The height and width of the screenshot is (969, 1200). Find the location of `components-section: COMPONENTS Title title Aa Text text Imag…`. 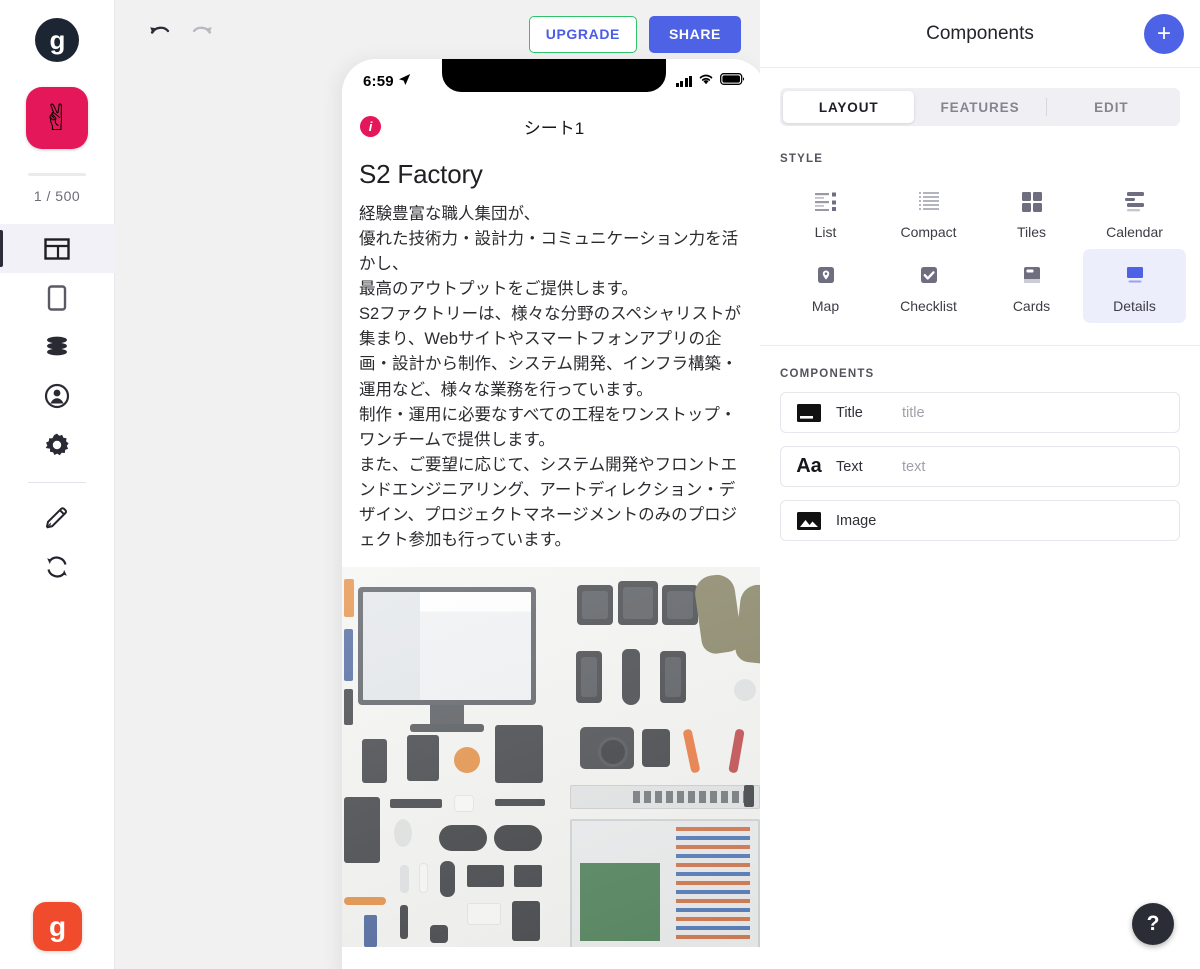

components-section: COMPONENTS Title title Aa Text text Imag… is located at coordinates (980, 443).